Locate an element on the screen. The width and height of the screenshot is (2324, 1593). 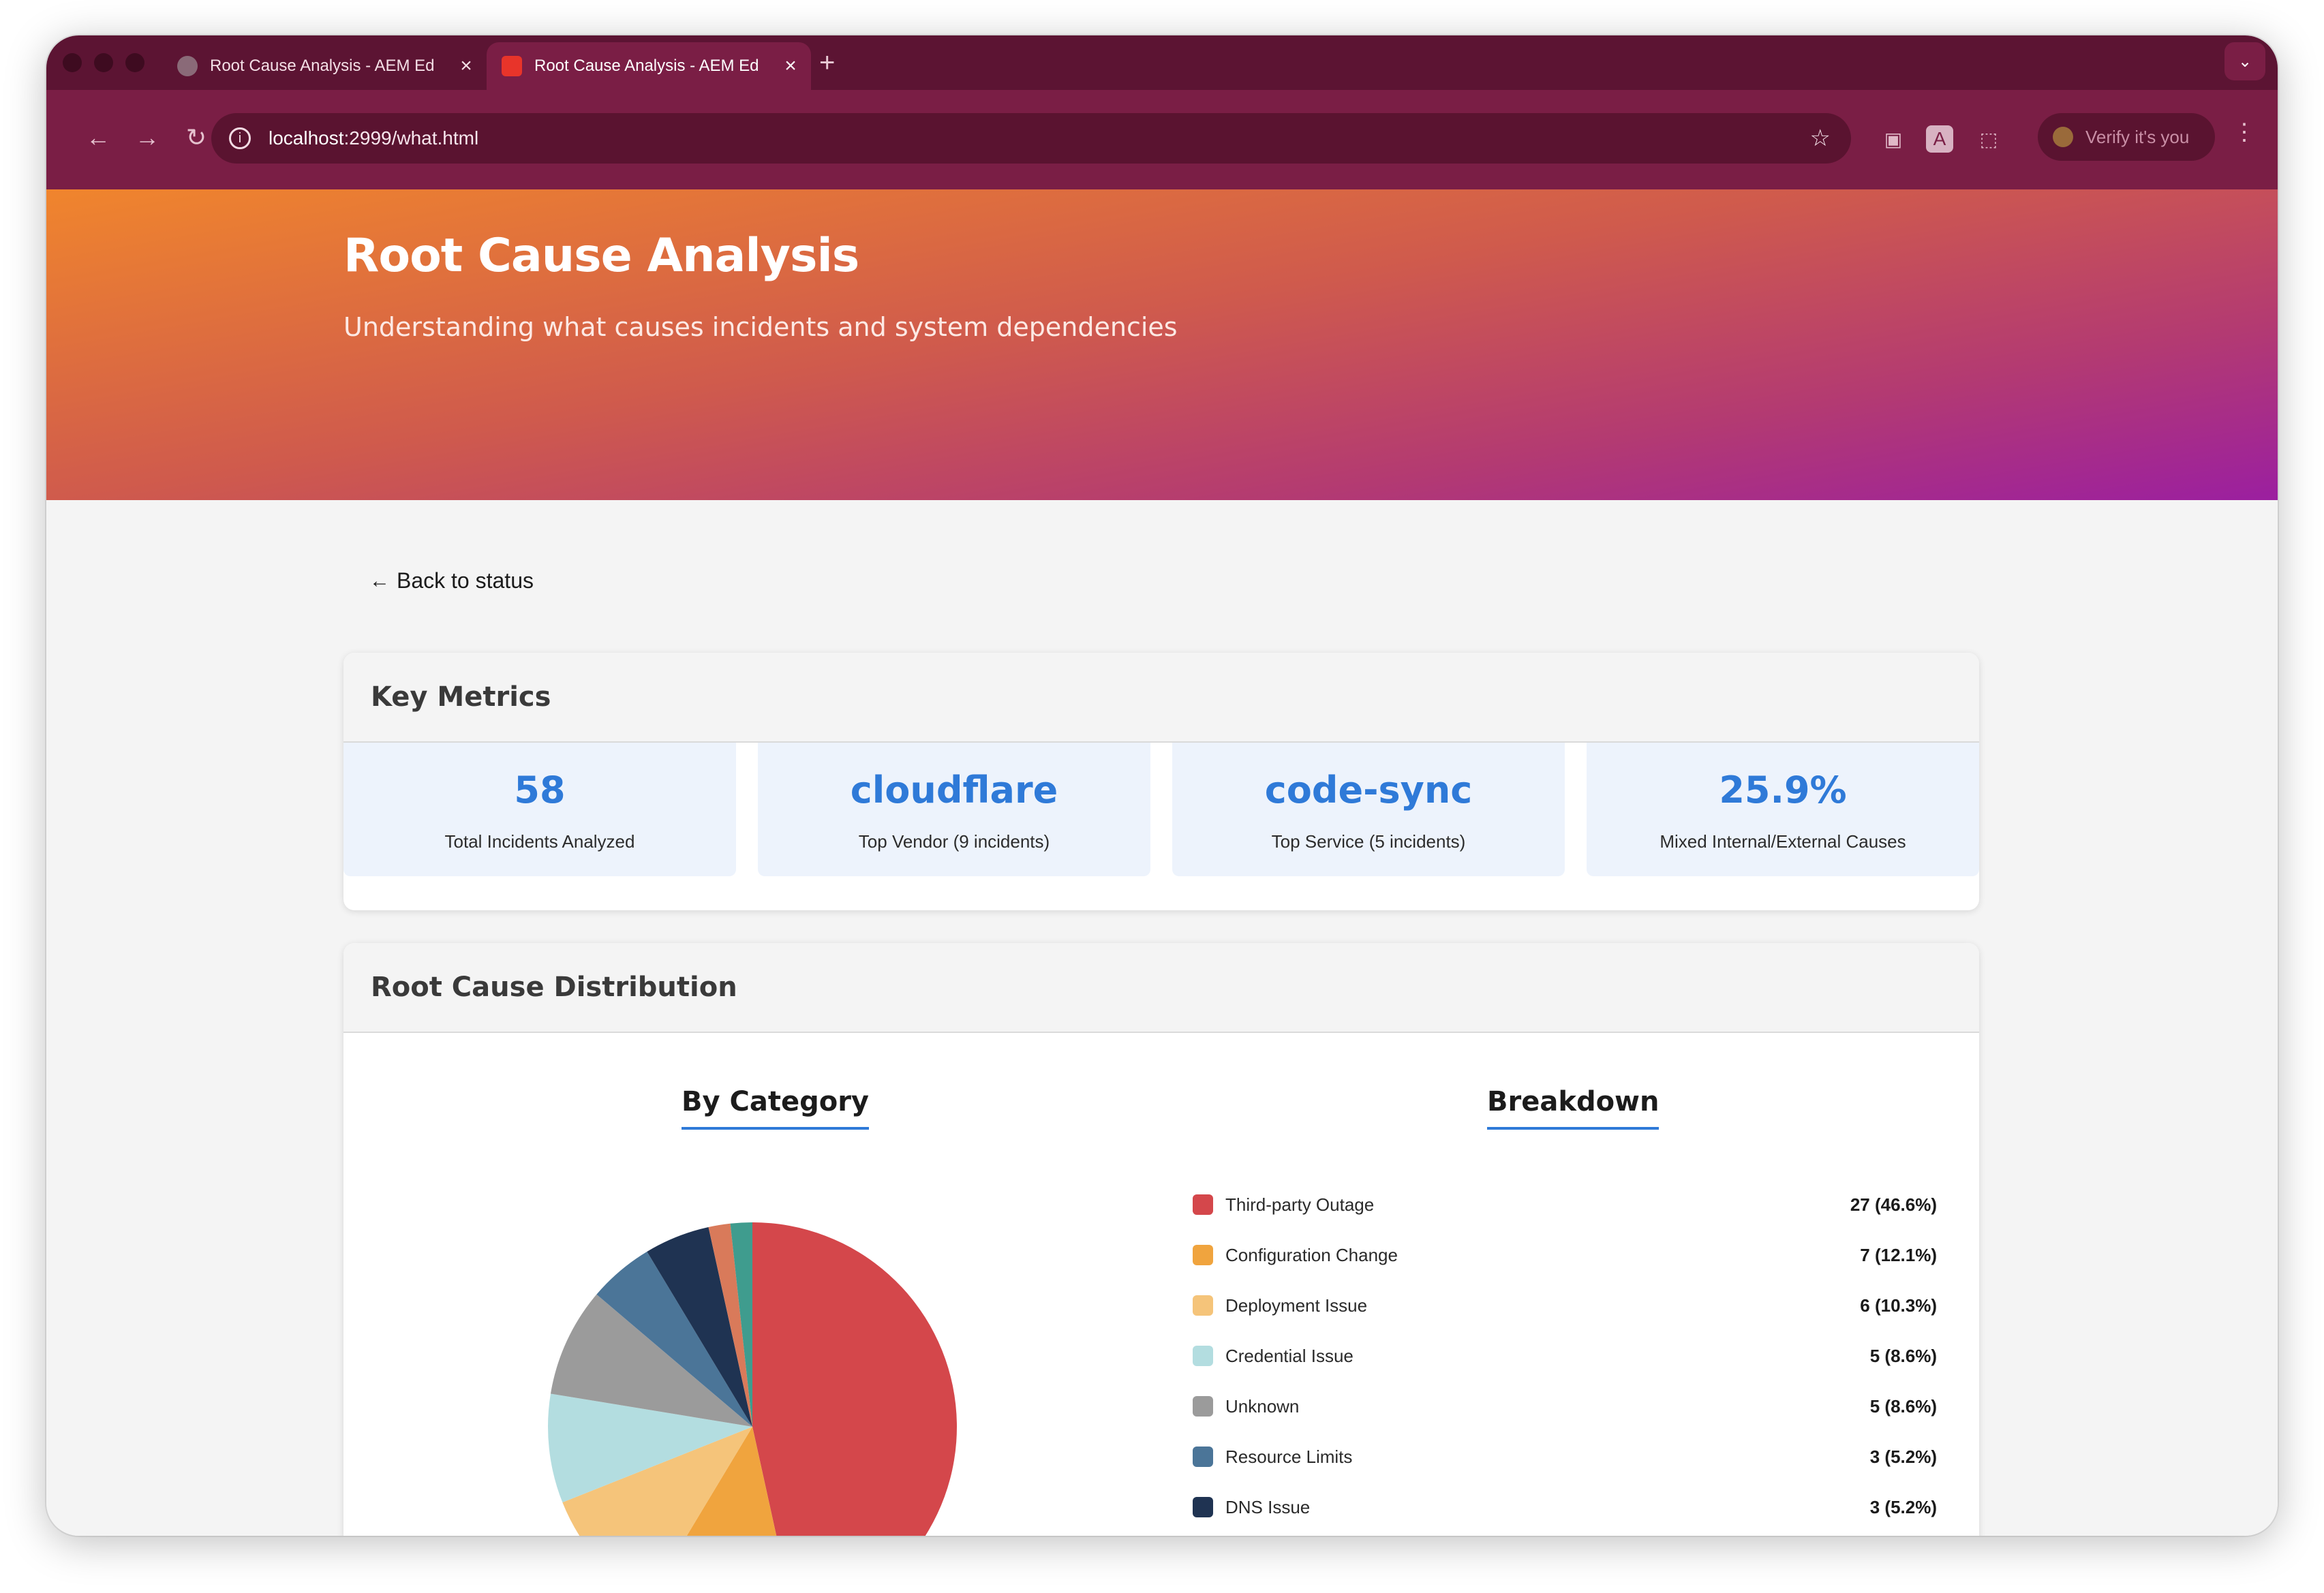
avatar is located at coordinates (2063, 137).